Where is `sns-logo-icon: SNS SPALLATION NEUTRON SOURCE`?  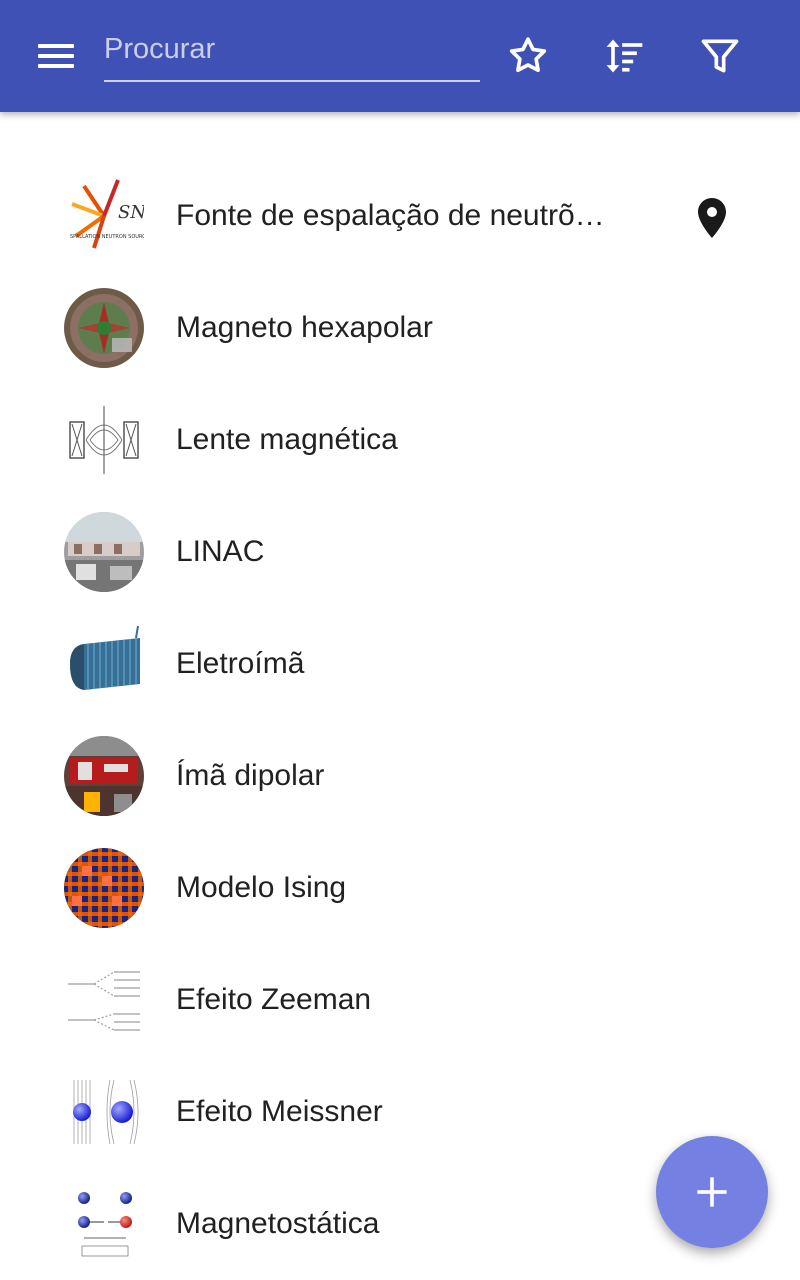 sns-logo-icon: SNS SPALLATION NEUTRON SOURCE is located at coordinates (104, 216).